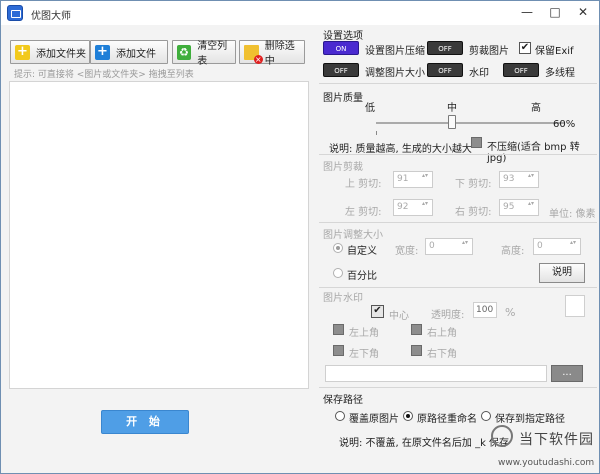  Describe the element at coordinates (447, 419) in the screenshot. I see `save-rename-label: 原路径重命名` at that location.